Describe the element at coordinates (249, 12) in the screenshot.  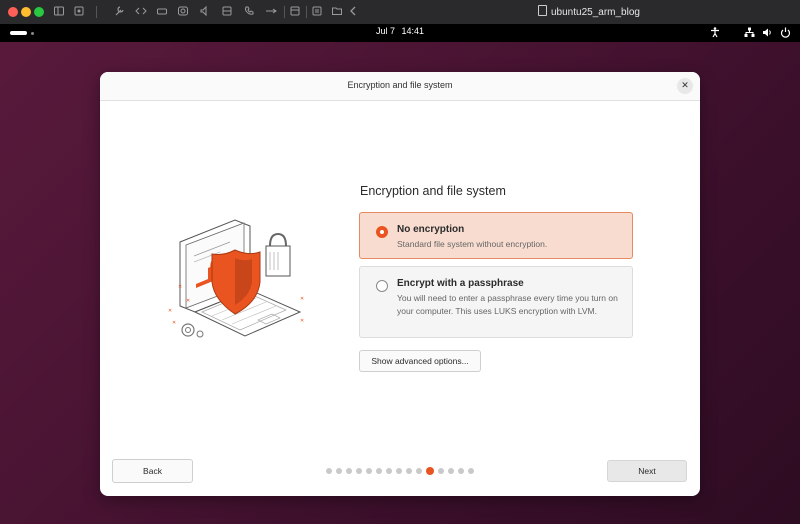
I see `phone-icon` at that location.